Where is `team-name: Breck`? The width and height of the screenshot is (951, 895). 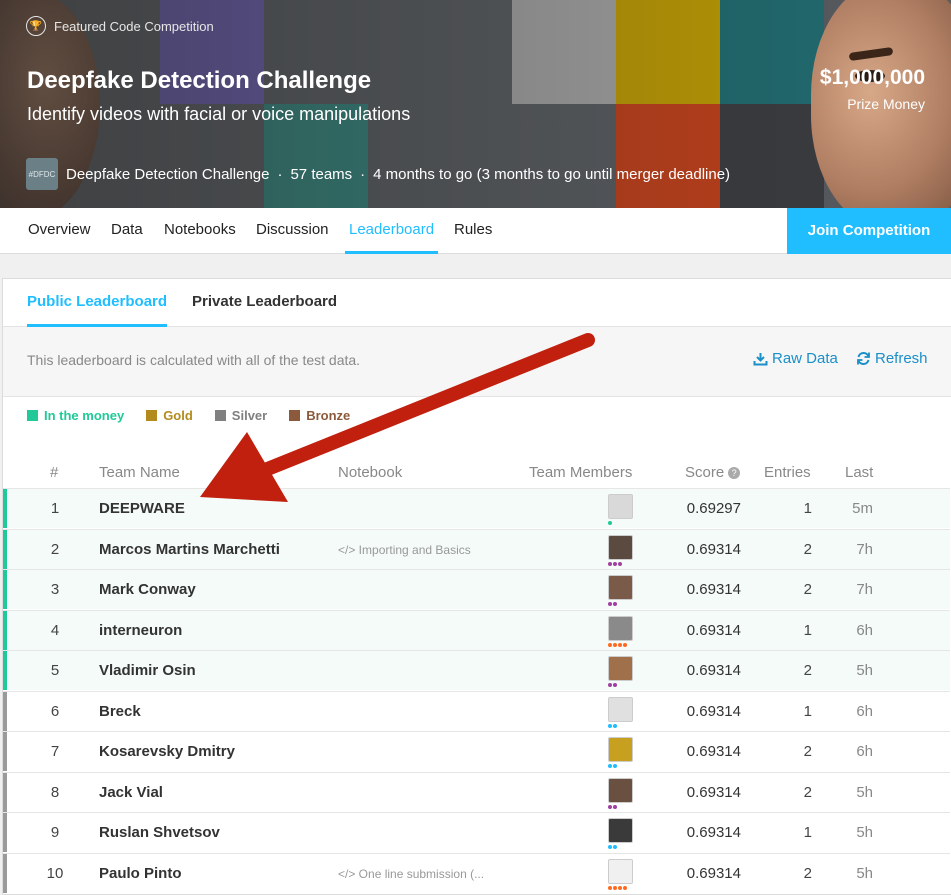
team-name: Breck is located at coordinates (120, 711).